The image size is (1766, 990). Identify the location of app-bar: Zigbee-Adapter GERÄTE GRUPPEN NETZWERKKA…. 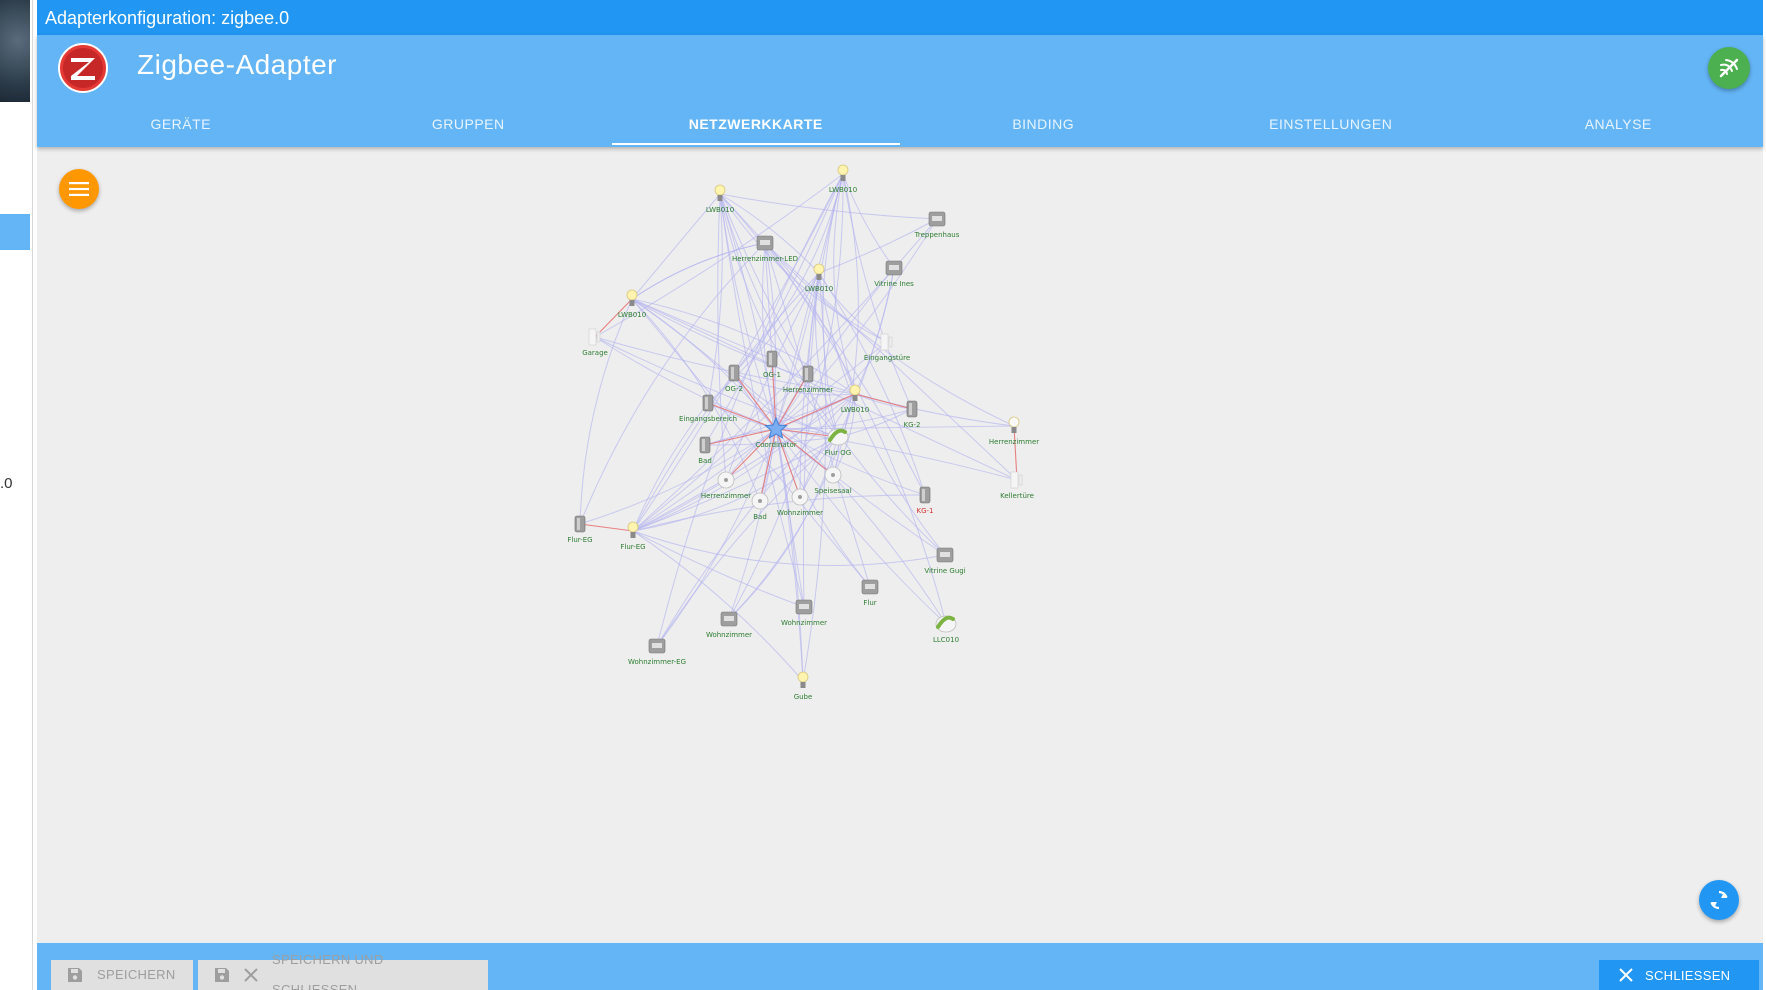
(900, 91).